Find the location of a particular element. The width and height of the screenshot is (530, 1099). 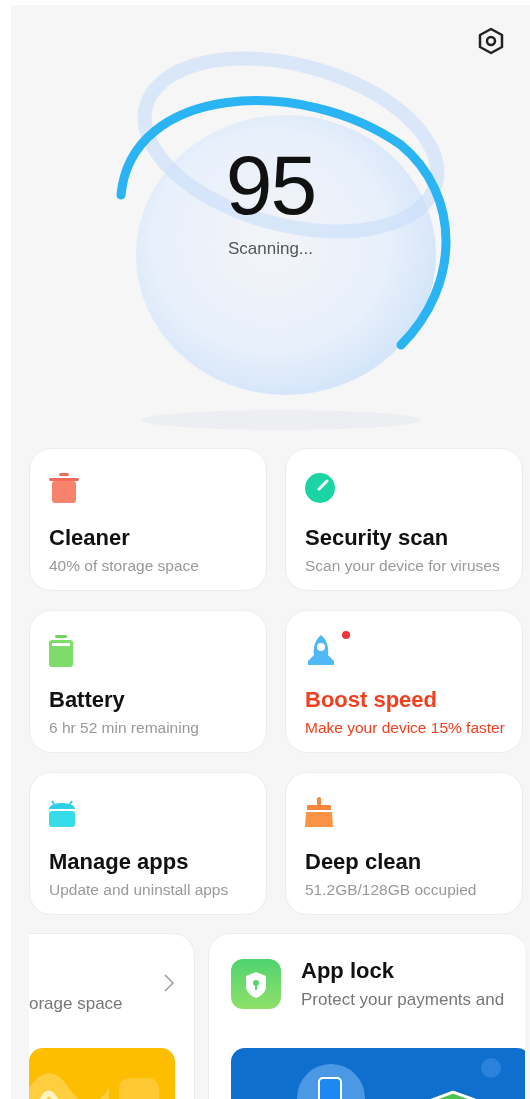

tool-card: Deep clean 51.2GB/128GB occupied is located at coordinates (404, 843).